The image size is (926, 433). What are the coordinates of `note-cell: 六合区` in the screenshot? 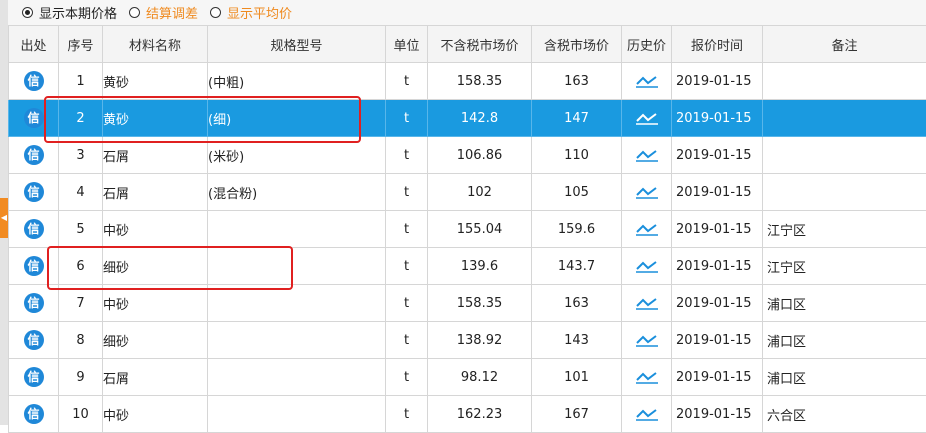 It's located at (844, 414).